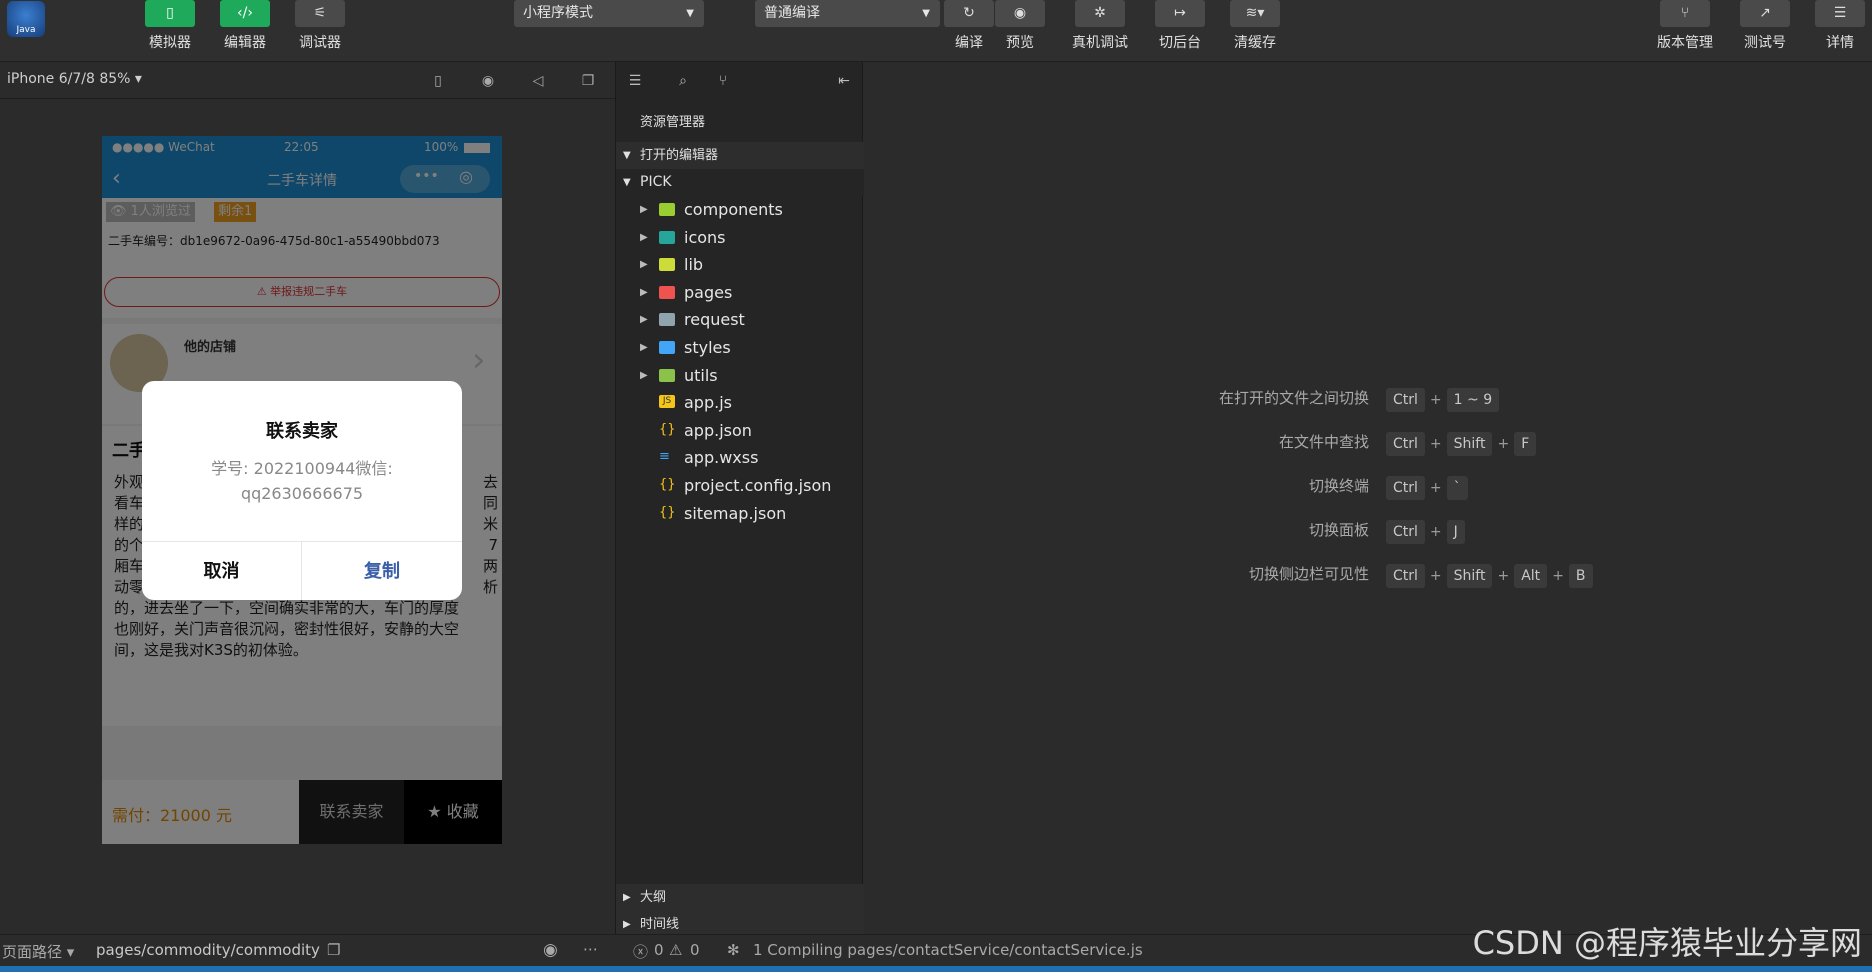 Image resolution: width=1872 pixels, height=972 pixels. I want to click on file-tree-item: ▶ icons, so click(740, 237).